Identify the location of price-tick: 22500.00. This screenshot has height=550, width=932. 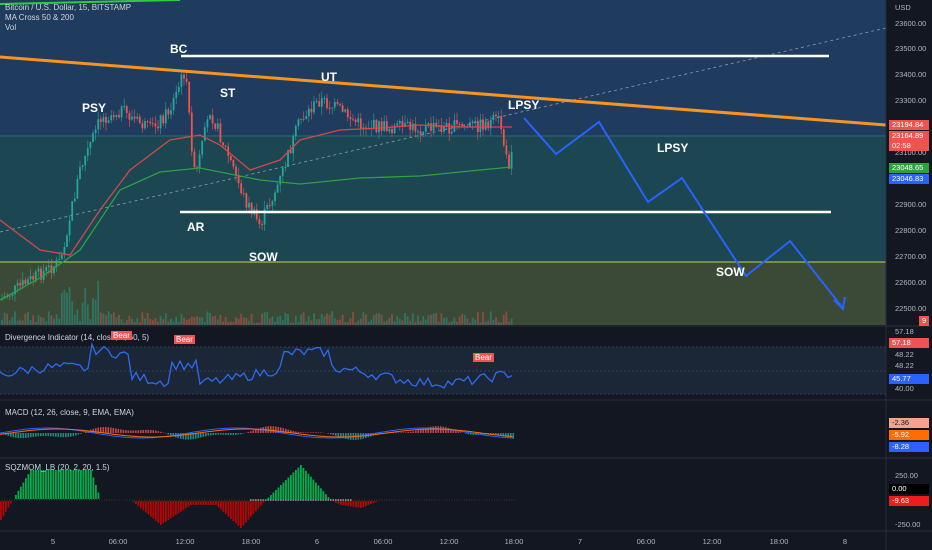
(911, 308).